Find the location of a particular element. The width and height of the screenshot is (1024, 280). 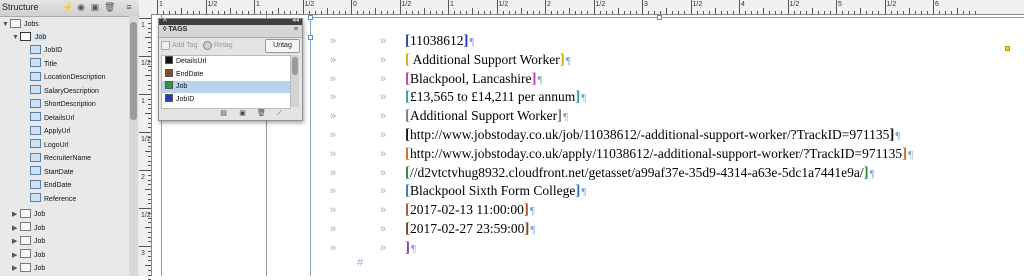

tagged-text-line: [£13,565 to £14,211 per annum]¶ is located at coordinates (495, 97).